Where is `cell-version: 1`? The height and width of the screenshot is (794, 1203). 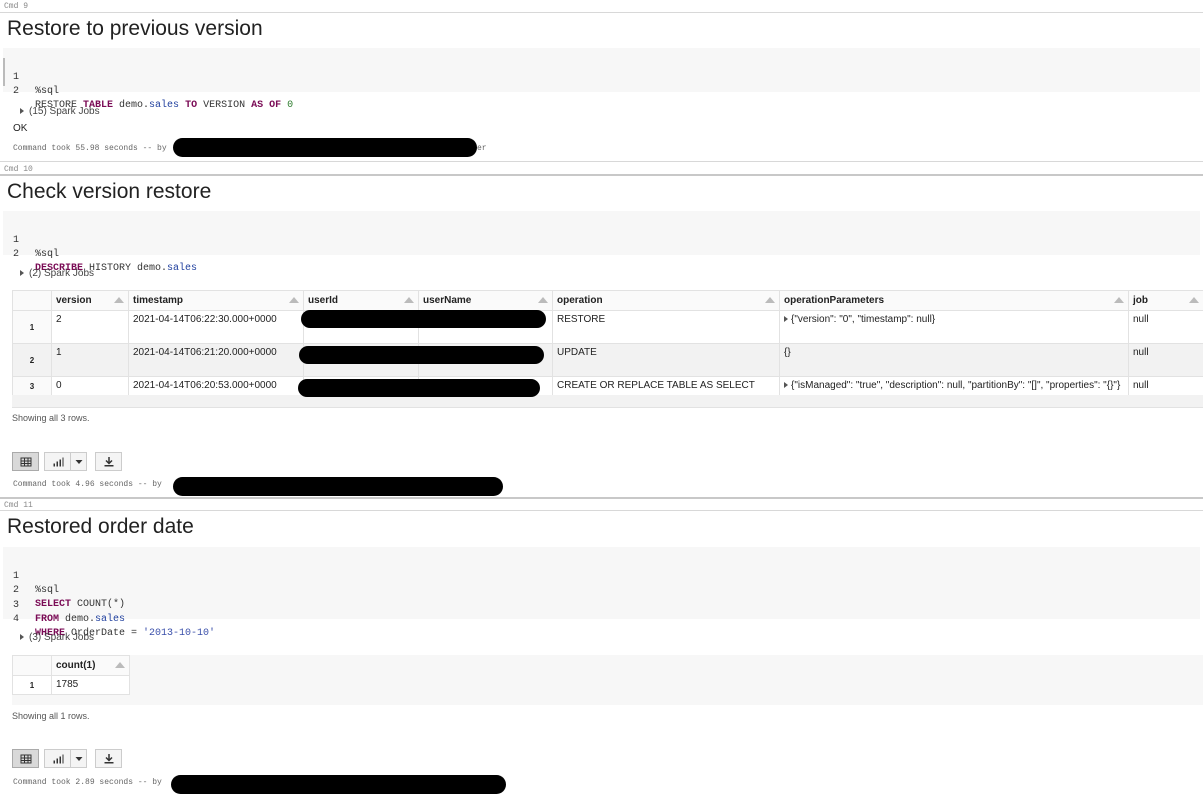
cell-version: 1 is located at coordinates (90, 360).